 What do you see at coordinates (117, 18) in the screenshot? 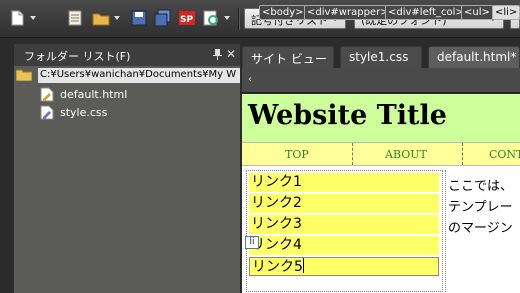
I see `open-dropdown-arrow` at bounding box center [117, 18].